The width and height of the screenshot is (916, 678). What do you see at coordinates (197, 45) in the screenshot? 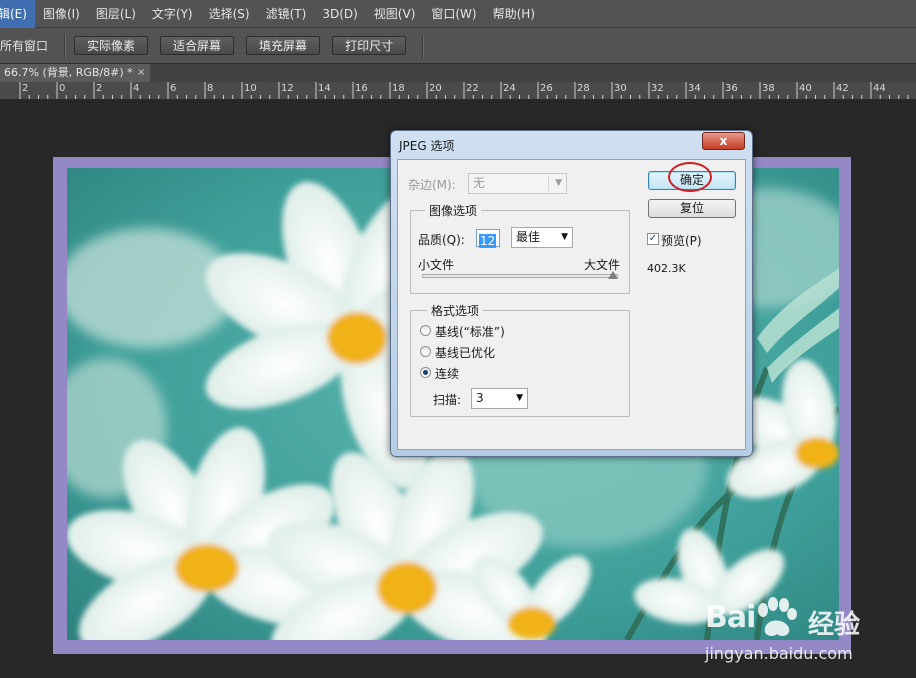
I see `fit-screen-button: 适合屏幕` at bounding box center [197, 45].